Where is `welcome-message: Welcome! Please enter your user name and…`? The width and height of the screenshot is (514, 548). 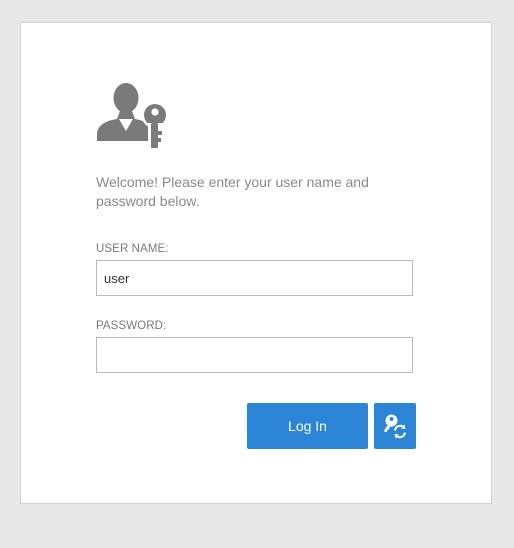 welcome-message: Welcome! Please enter your user name and… is located at coordinates (232, 191).